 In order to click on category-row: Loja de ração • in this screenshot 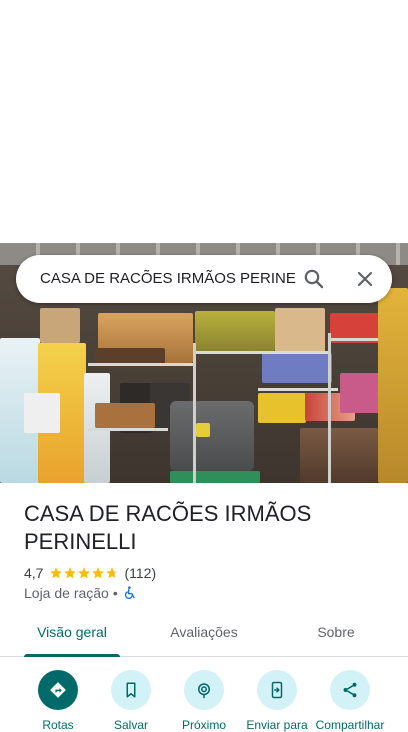, I will do `click(81, 593)`.